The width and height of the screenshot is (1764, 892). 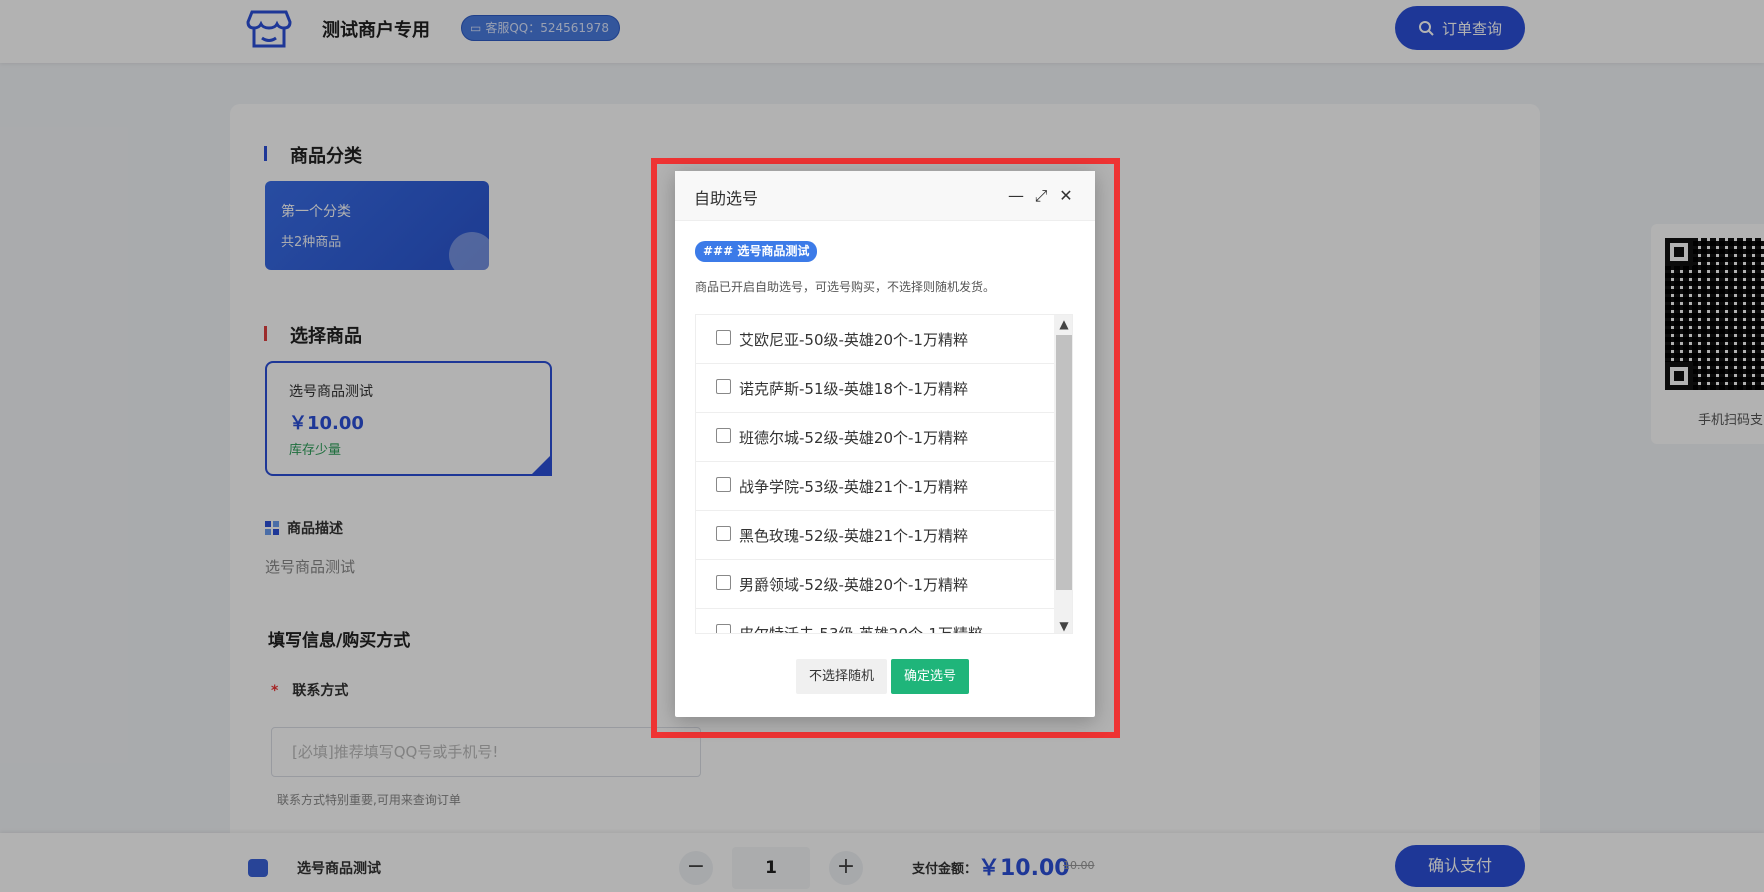 I want to click on modal-notice: 商品已开启自助选号，可选号购买，不选择则随机发货。, so click(x=845, y=287).